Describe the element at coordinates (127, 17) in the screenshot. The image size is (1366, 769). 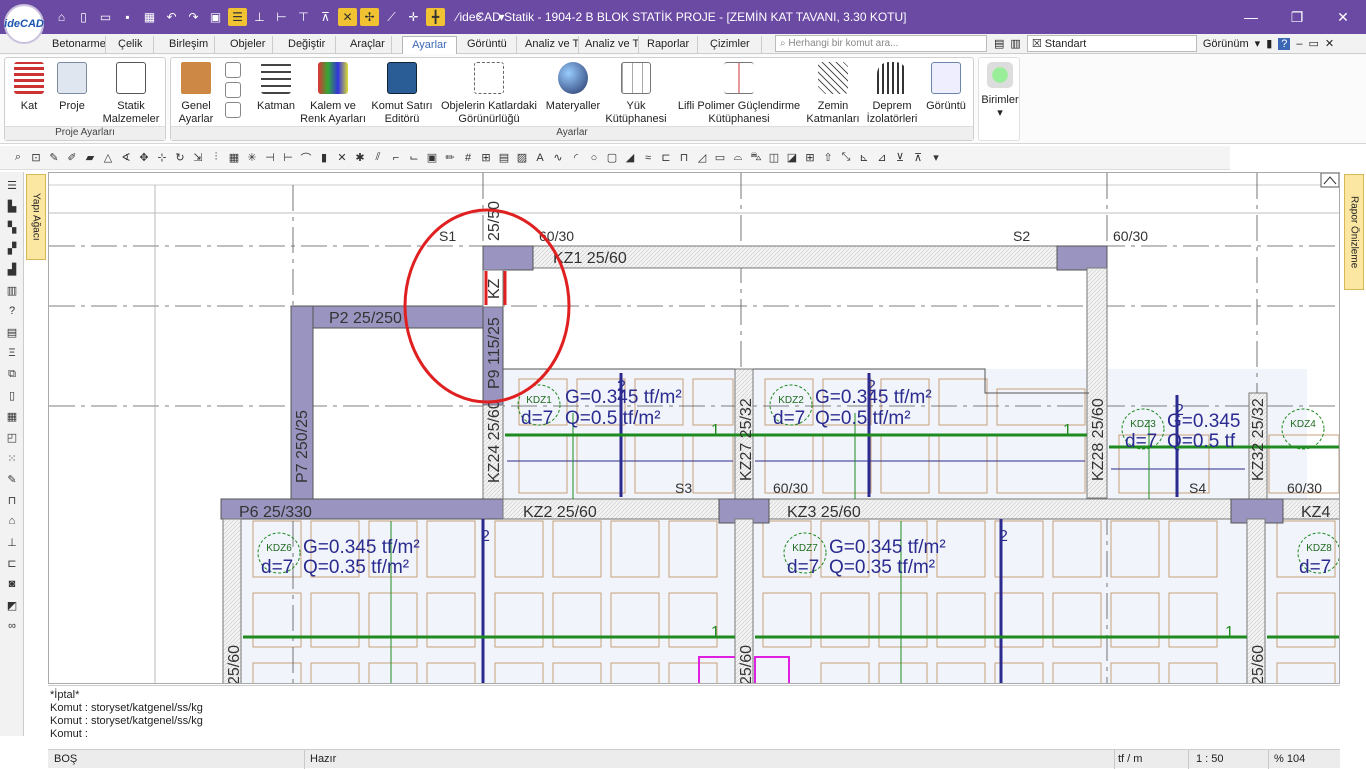
I see `save-icon: ▪` at that location.